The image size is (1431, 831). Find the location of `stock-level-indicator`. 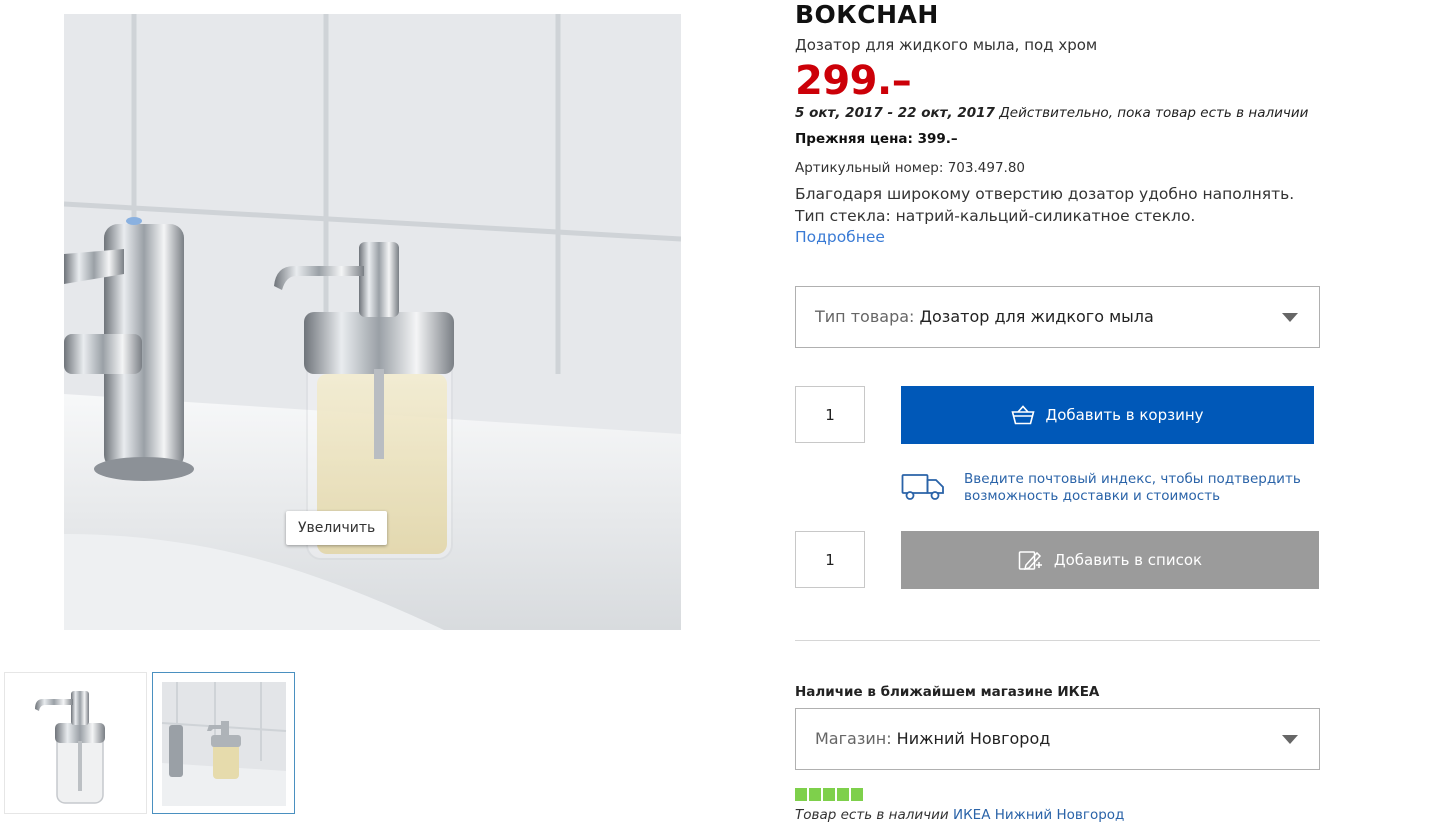

stock-level-indicator is located at coordinates (829, 794).